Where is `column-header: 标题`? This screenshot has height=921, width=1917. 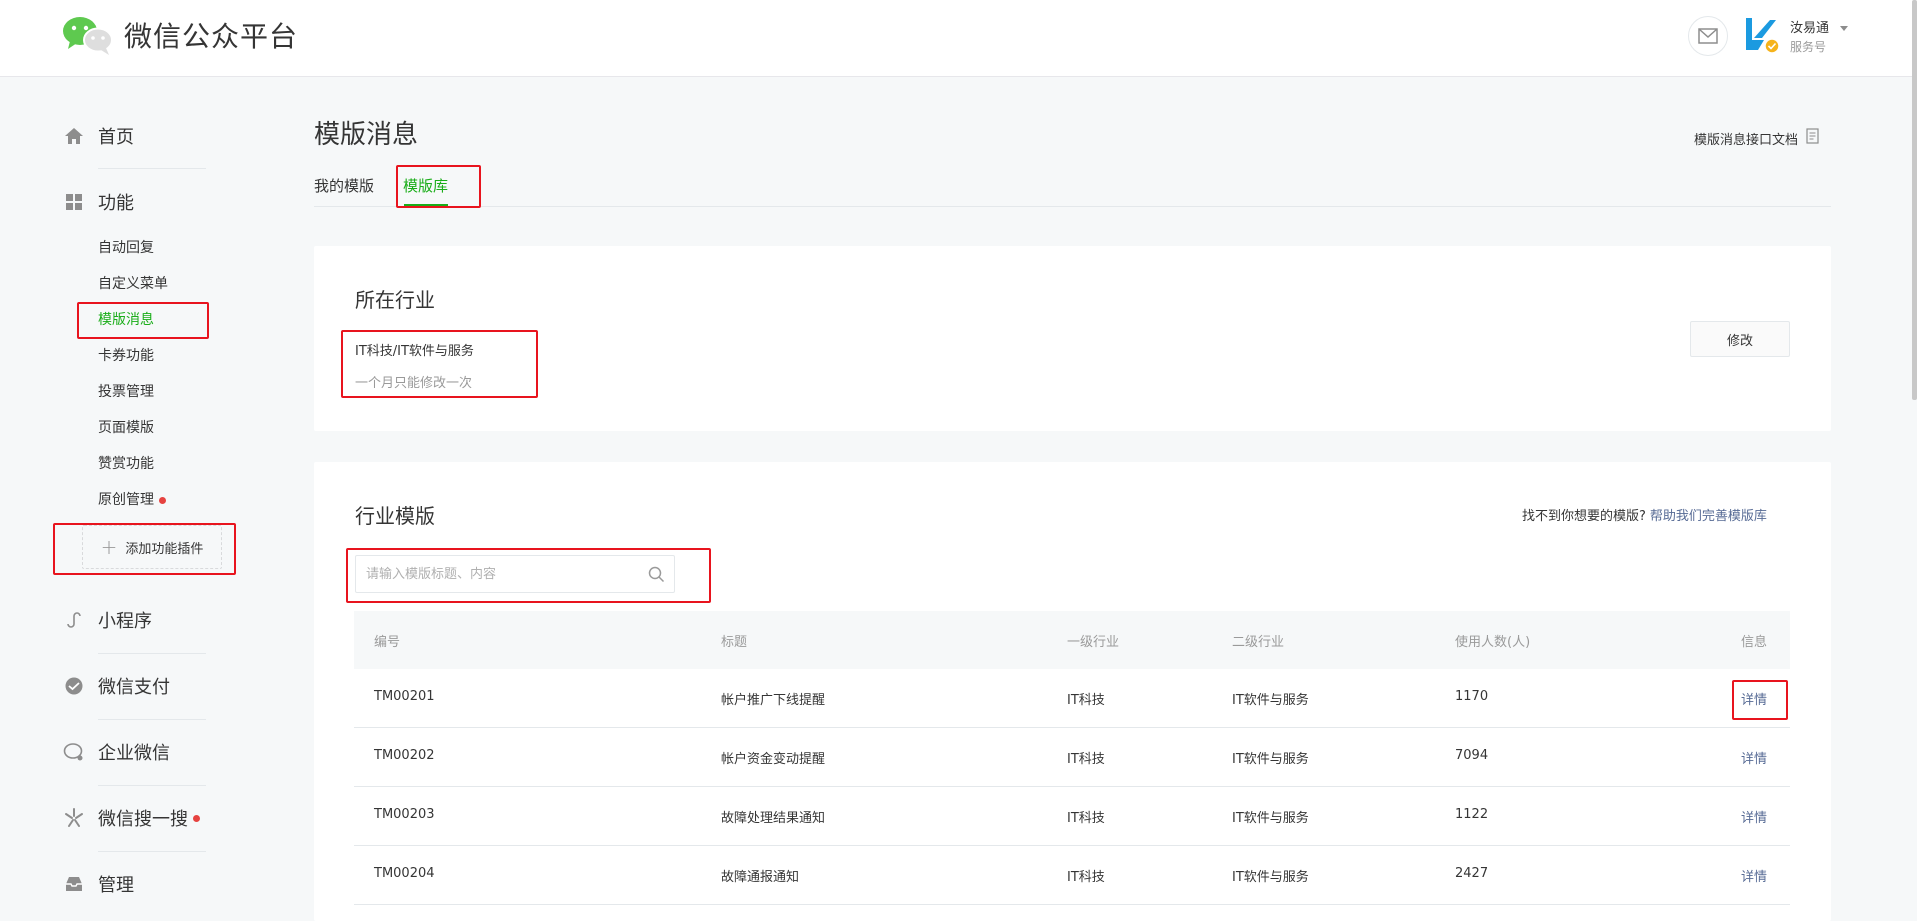 column-header: 标题 is located at coordinates (734, 642).